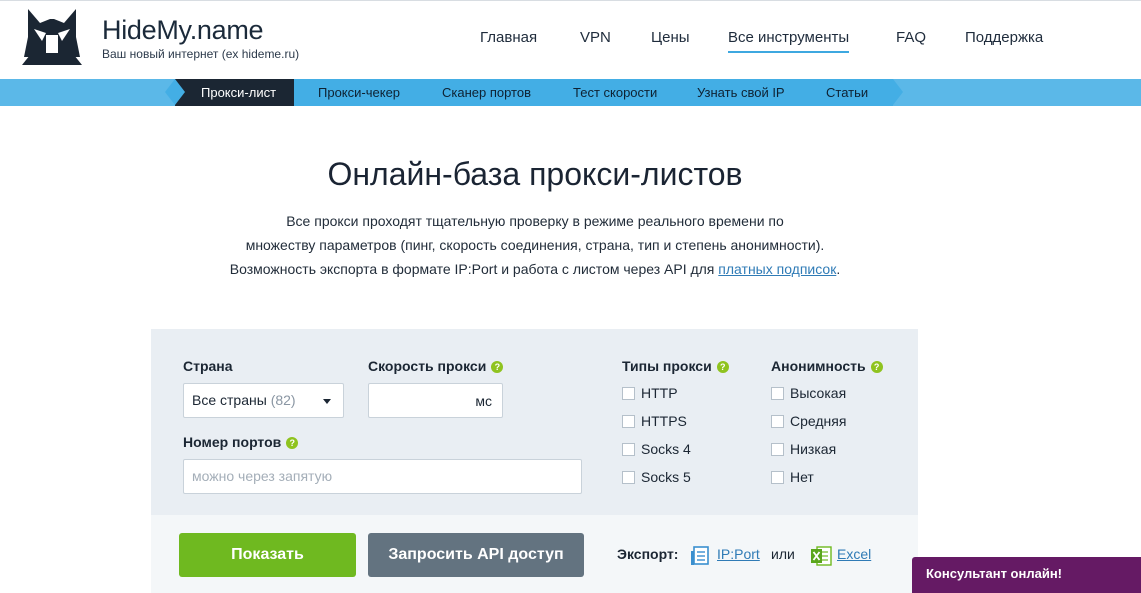 The height and width of the screenshot is (593, 1141). I want to click on page-title: Онлайн-база прокси-листов, so click(535, 174).